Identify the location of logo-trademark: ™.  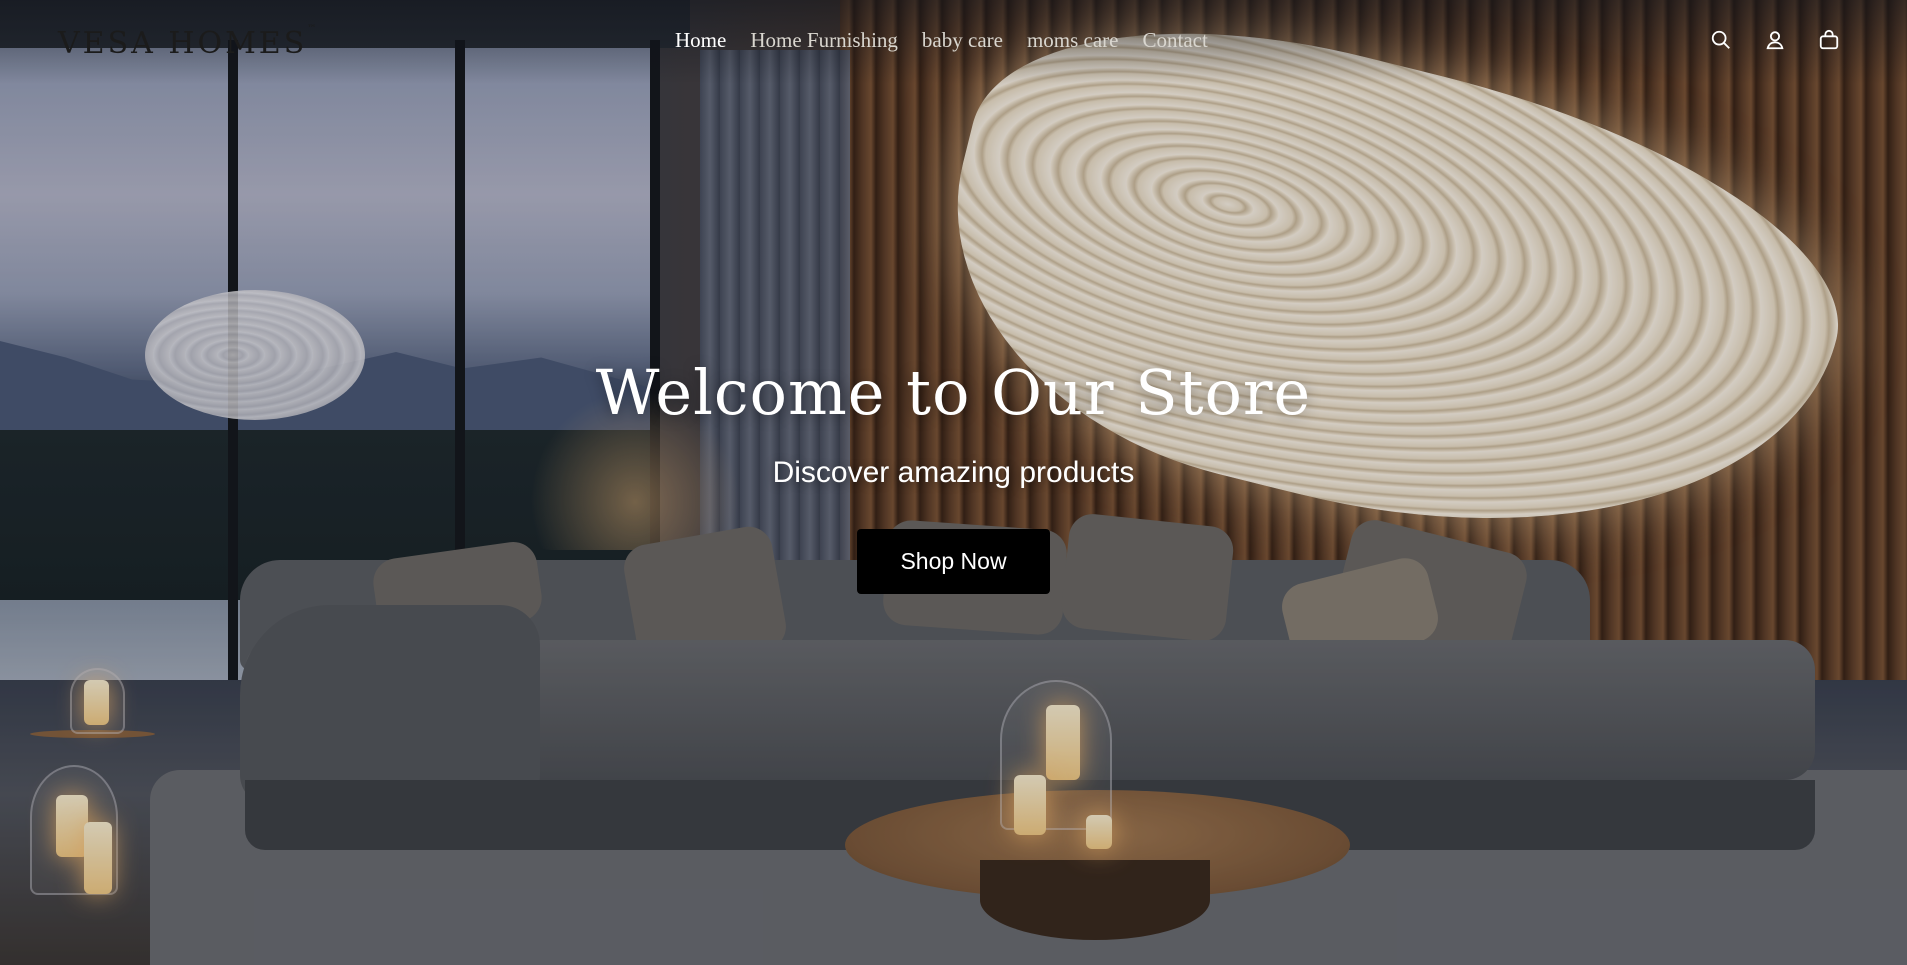
(313, 29).